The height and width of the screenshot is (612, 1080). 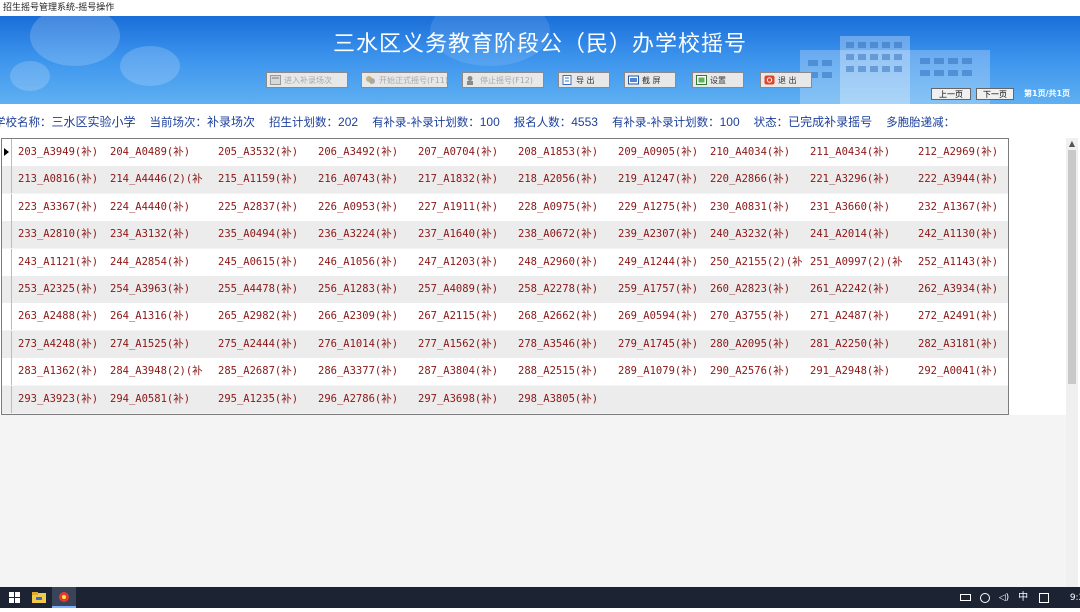 I want to click on table-cell: 287_A3804(补), so click(x=468, y=371).